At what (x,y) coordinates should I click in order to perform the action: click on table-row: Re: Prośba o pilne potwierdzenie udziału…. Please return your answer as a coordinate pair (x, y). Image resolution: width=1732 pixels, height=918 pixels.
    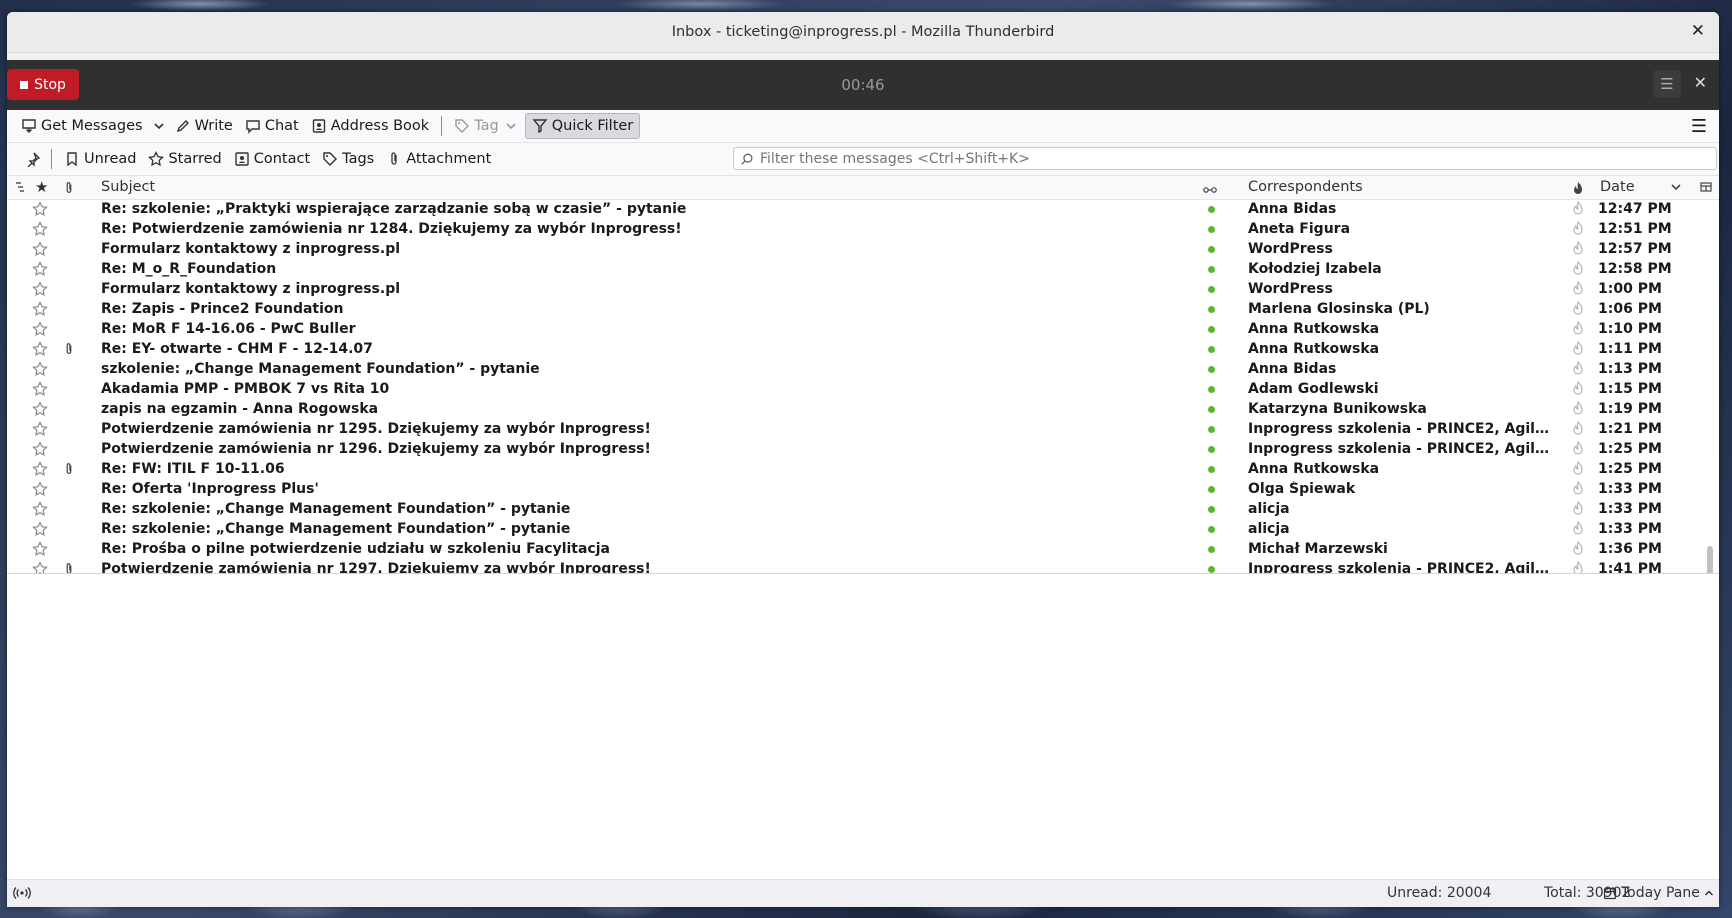
    Looking at the image, I should click on (863, 550).